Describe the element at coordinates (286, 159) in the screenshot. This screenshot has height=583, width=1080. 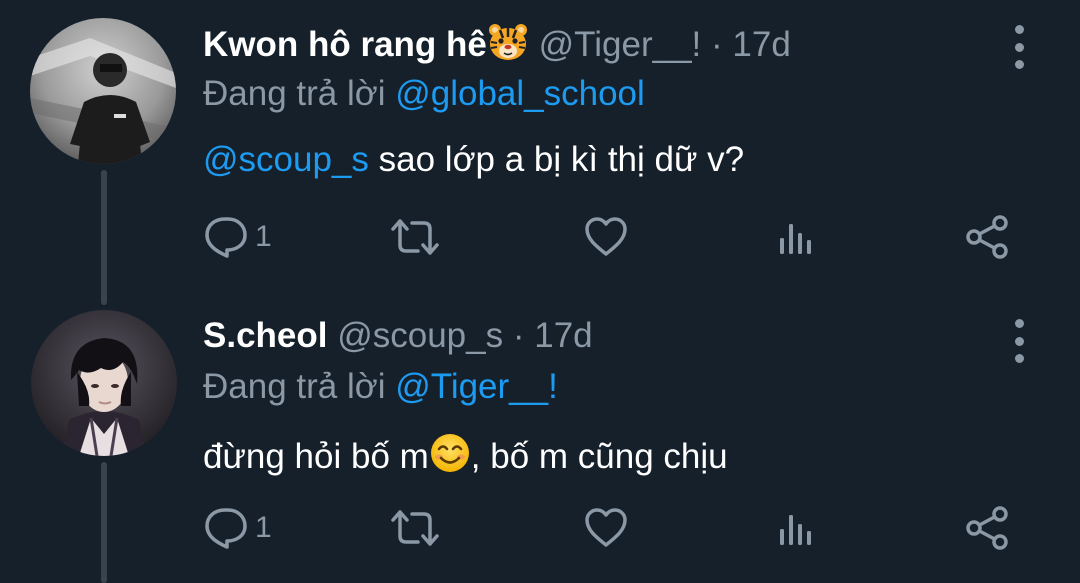
I see `tweet-mention: @scoup_s` at that location.